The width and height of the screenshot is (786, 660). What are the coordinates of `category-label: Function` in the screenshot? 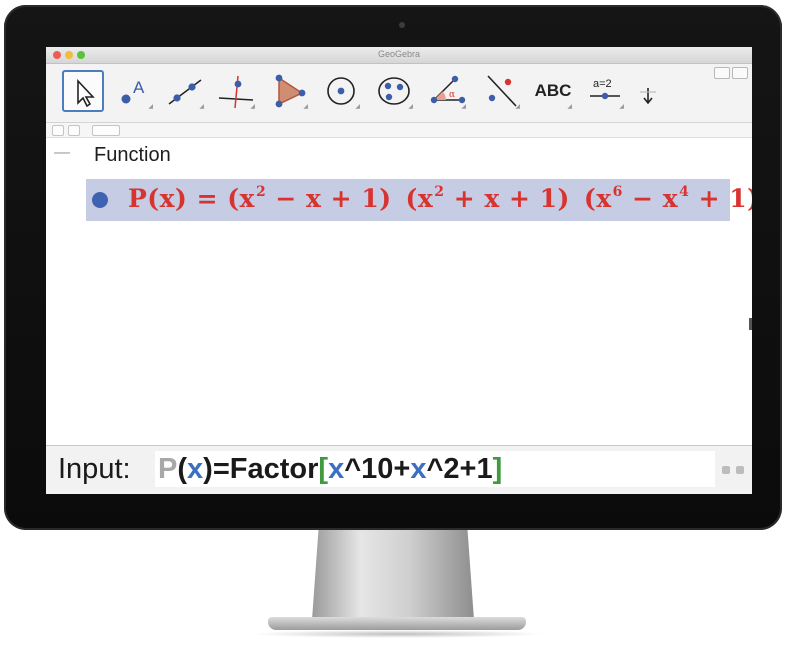 It's located at (132, 155).